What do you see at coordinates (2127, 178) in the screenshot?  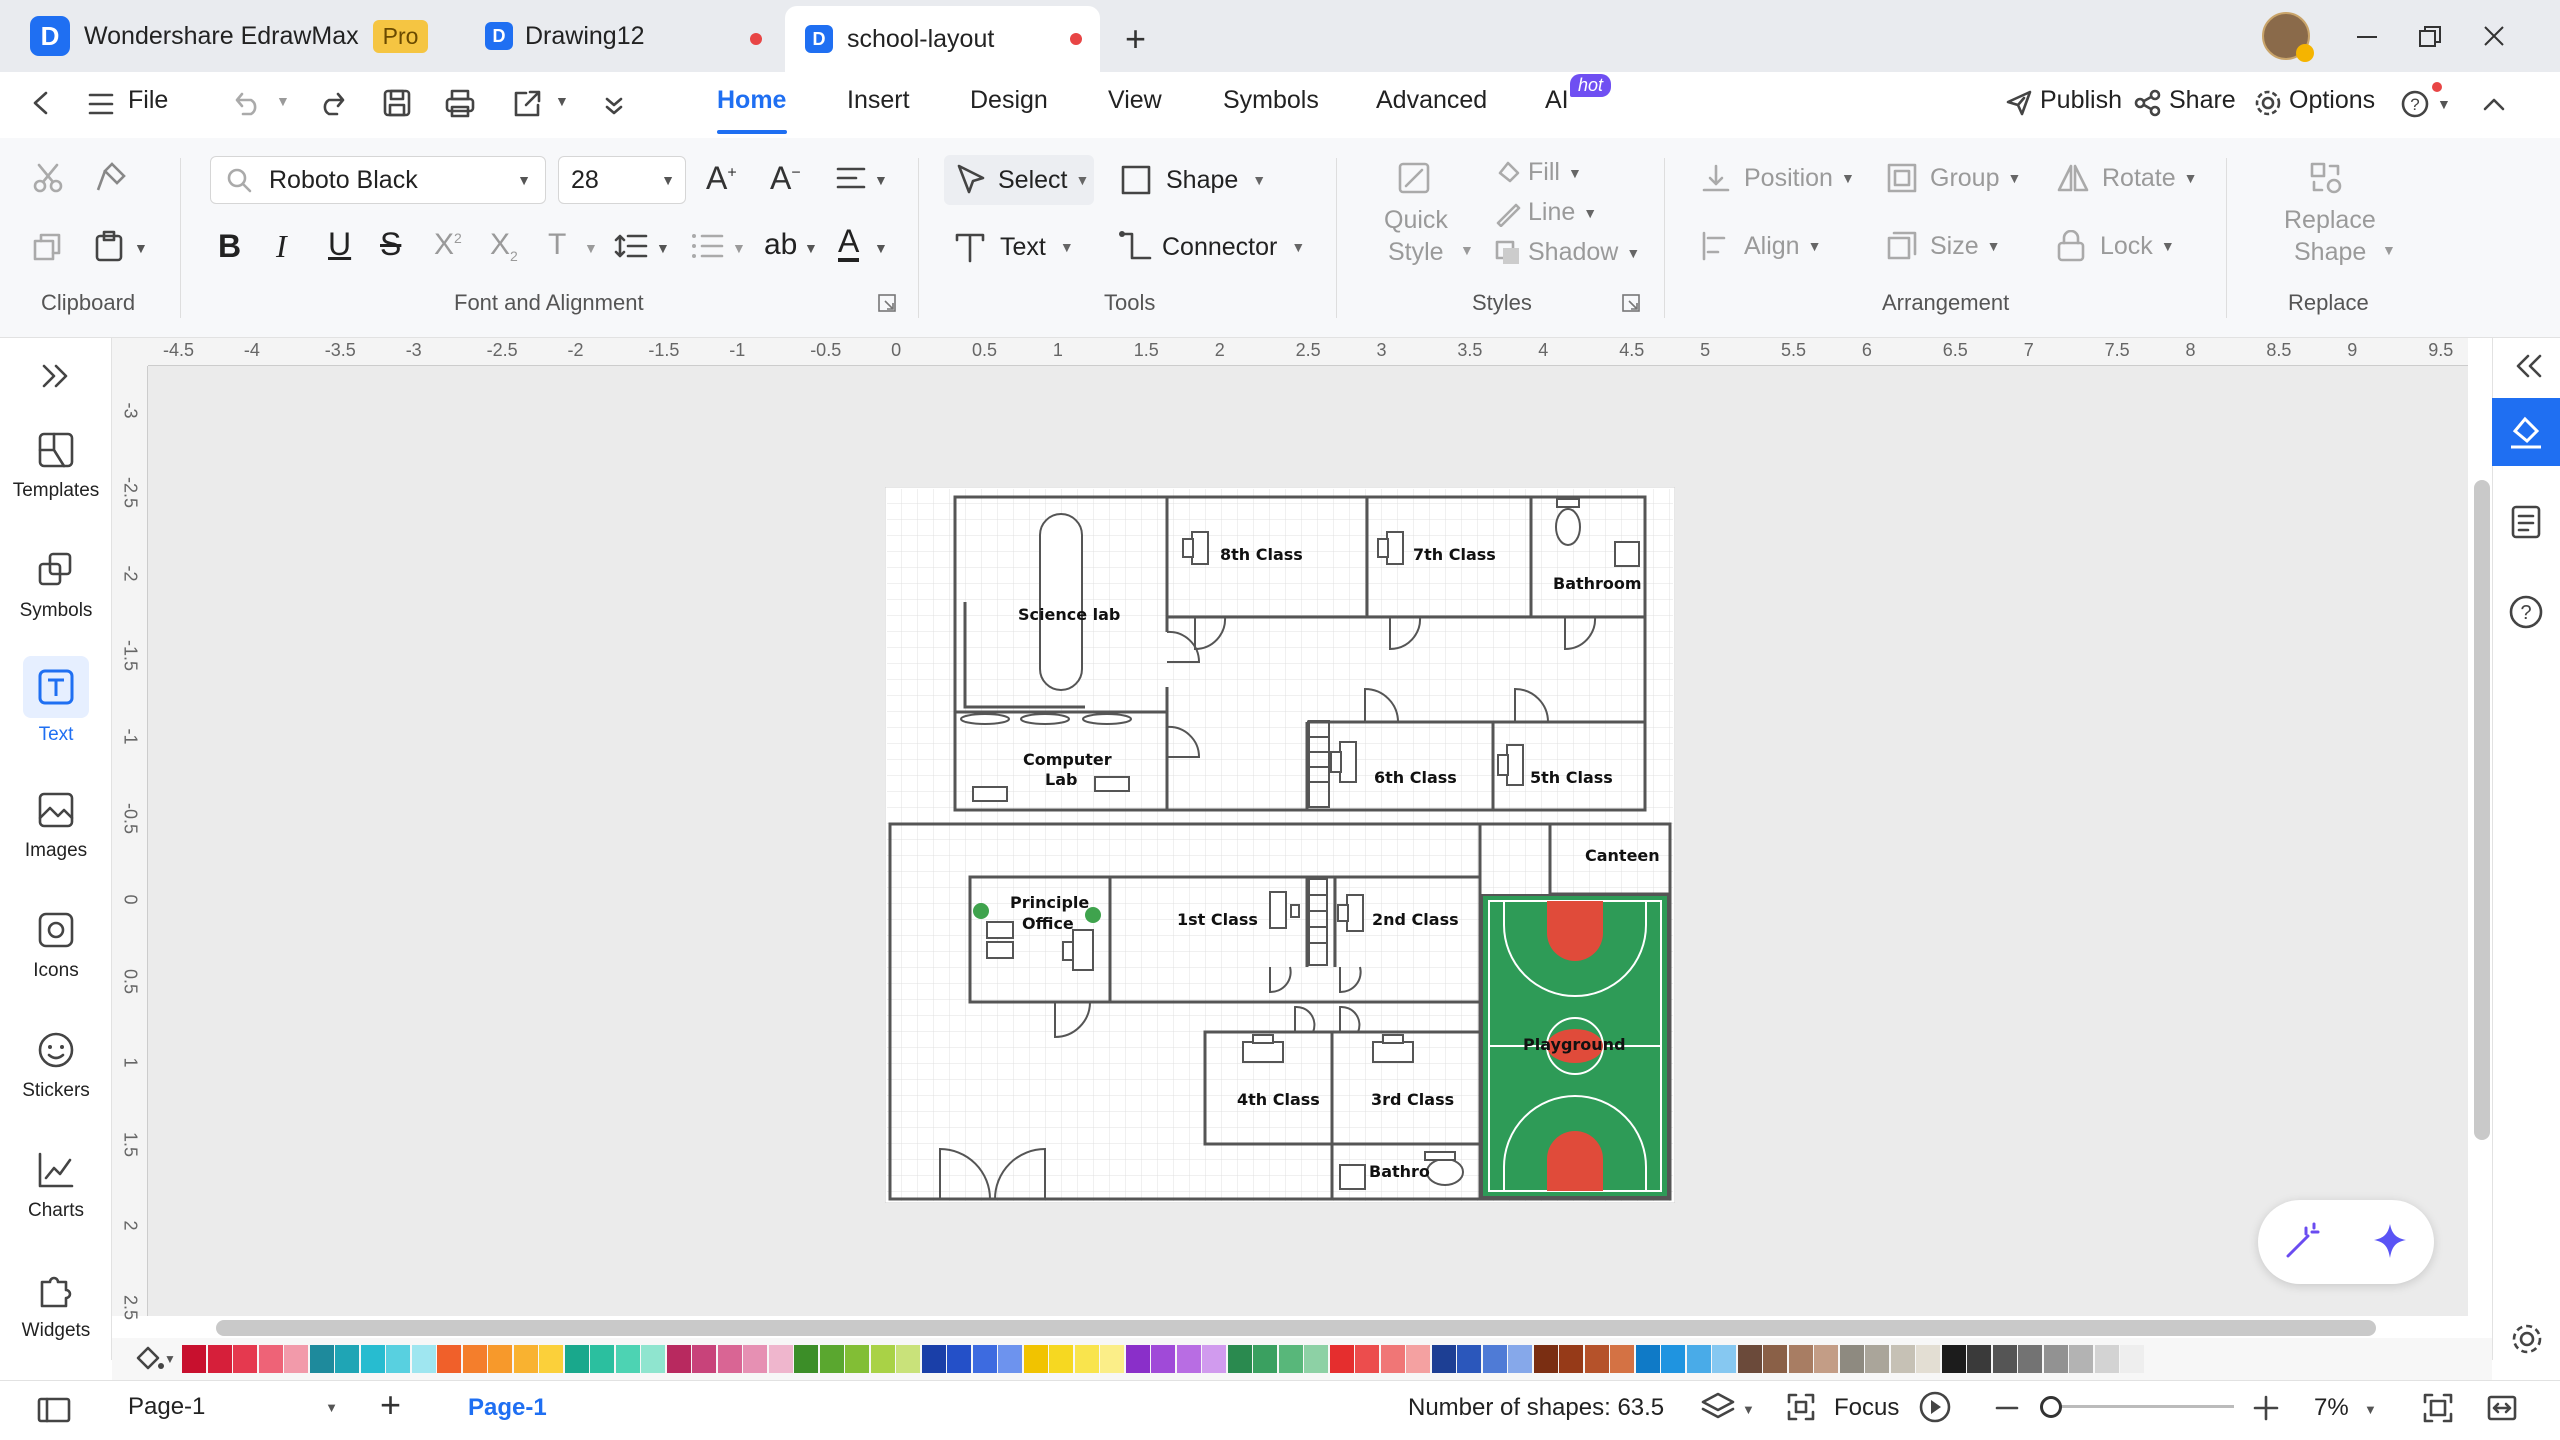 I see `rotate-button: Rotate ▼` at bounding box center [2127, 178].